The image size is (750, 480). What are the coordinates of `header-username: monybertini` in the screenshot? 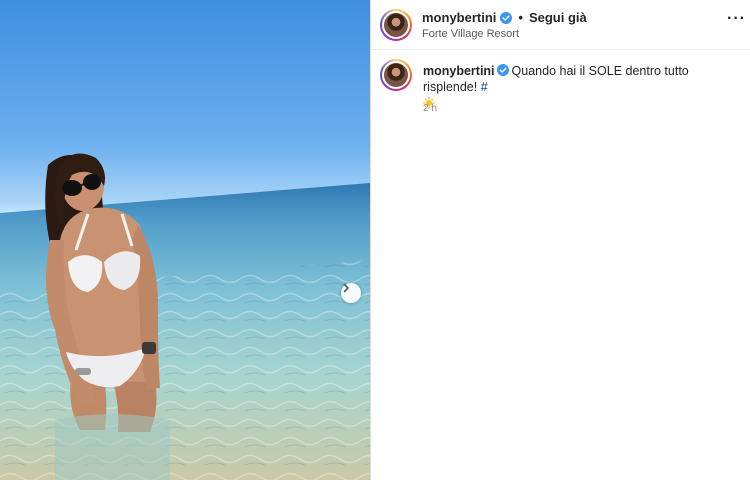 It's located at (459, 17).